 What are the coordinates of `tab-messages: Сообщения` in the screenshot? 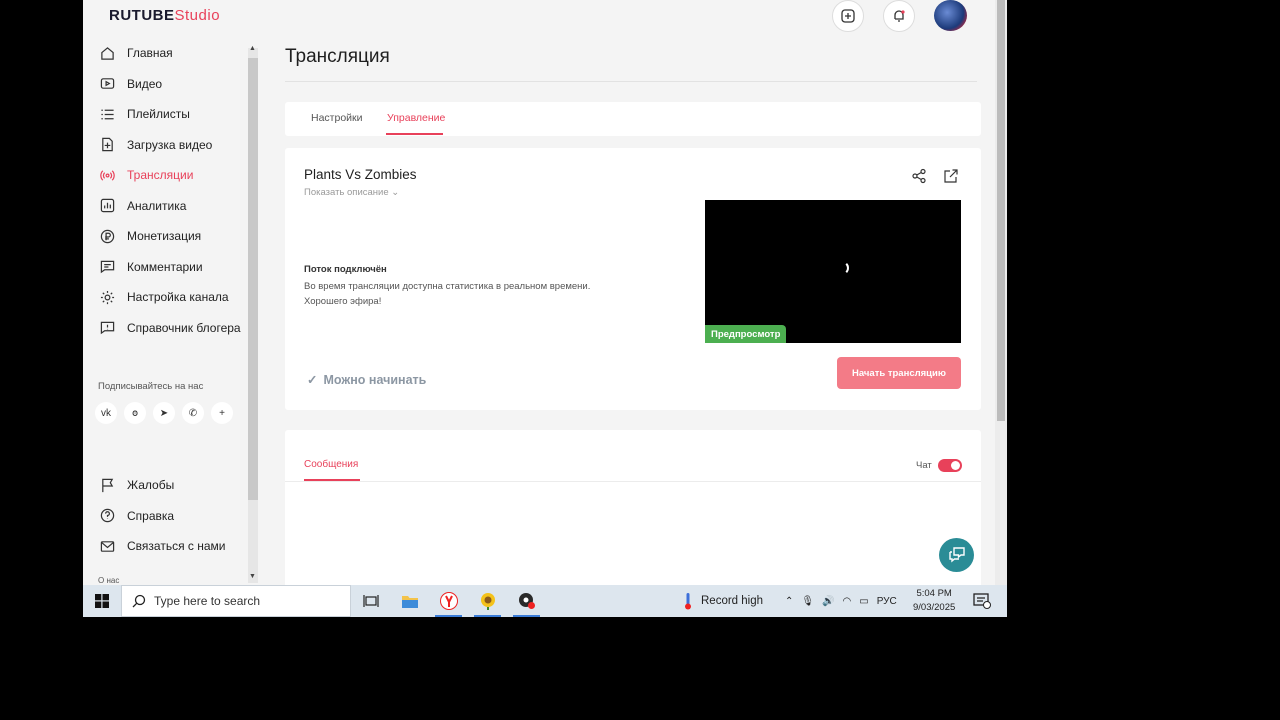 It's located at (331, 464).